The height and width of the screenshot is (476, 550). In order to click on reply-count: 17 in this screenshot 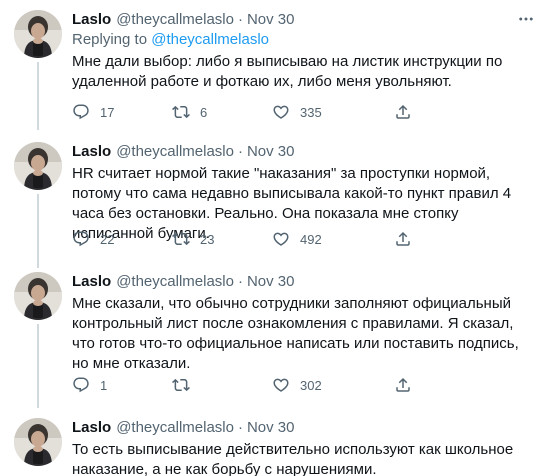, I will do `click(107, 112)`.